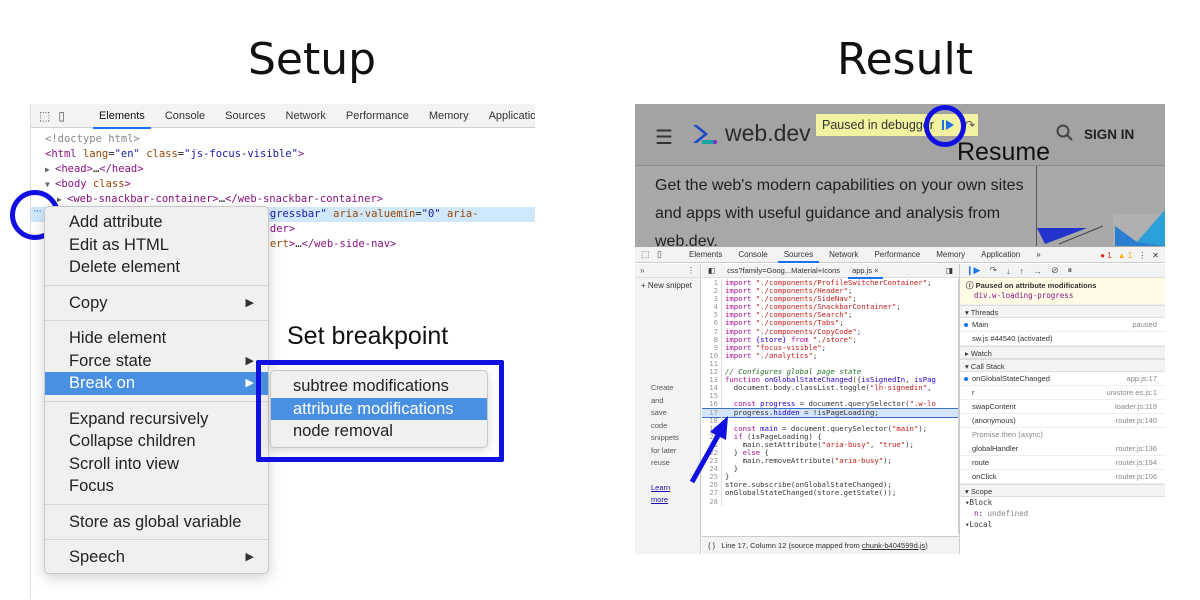 The height and width of the screenshot is (600, 1200). What do you see at coordinates (1062, 524) in the screenshot?
I see `scope-local: ▾Local` at bounding box center [1062, 524].